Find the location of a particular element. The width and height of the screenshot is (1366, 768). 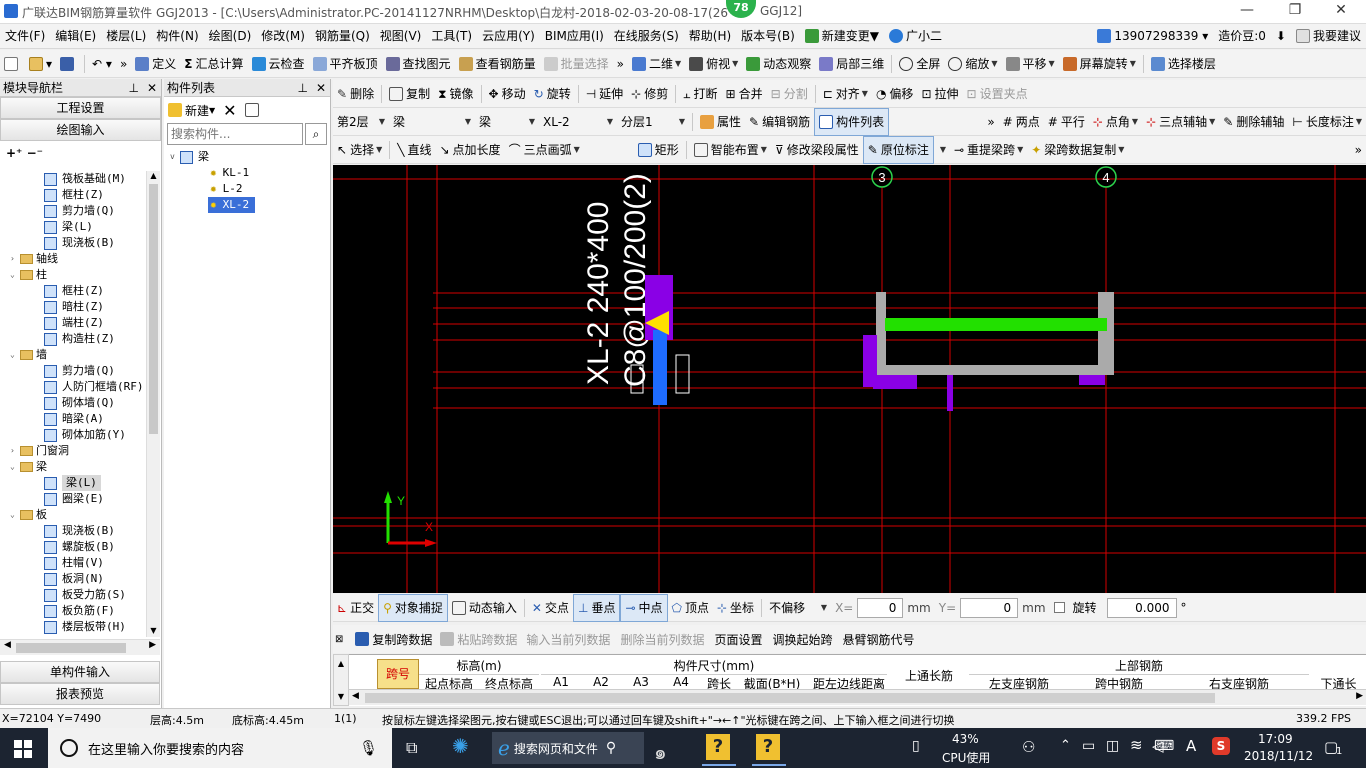

define-button: 定义 is located at coordinates (155, 64).